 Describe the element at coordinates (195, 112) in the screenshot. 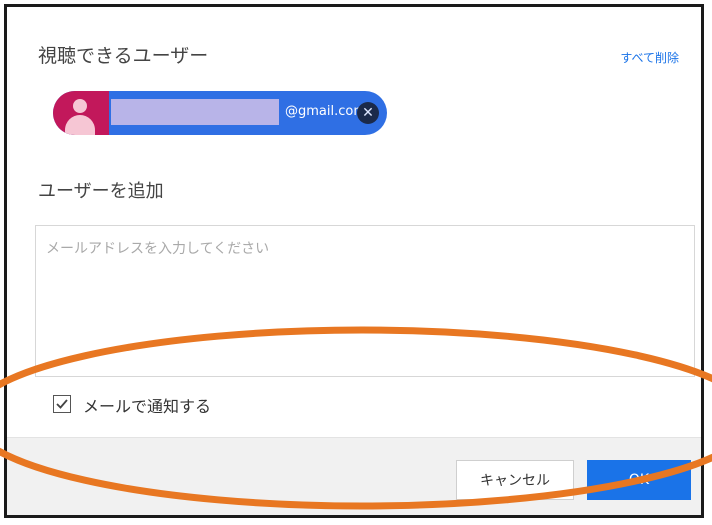

I see `redacted-email-block` at that location.